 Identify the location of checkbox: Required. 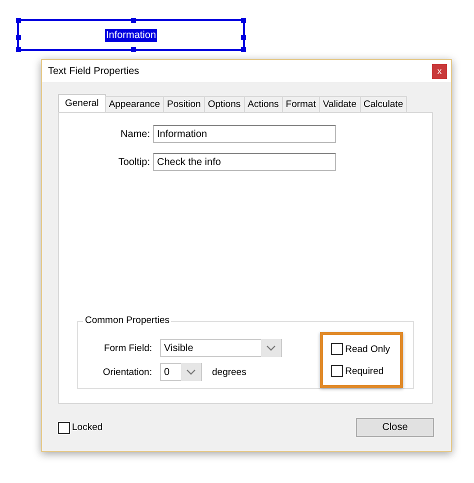
(360, 371).